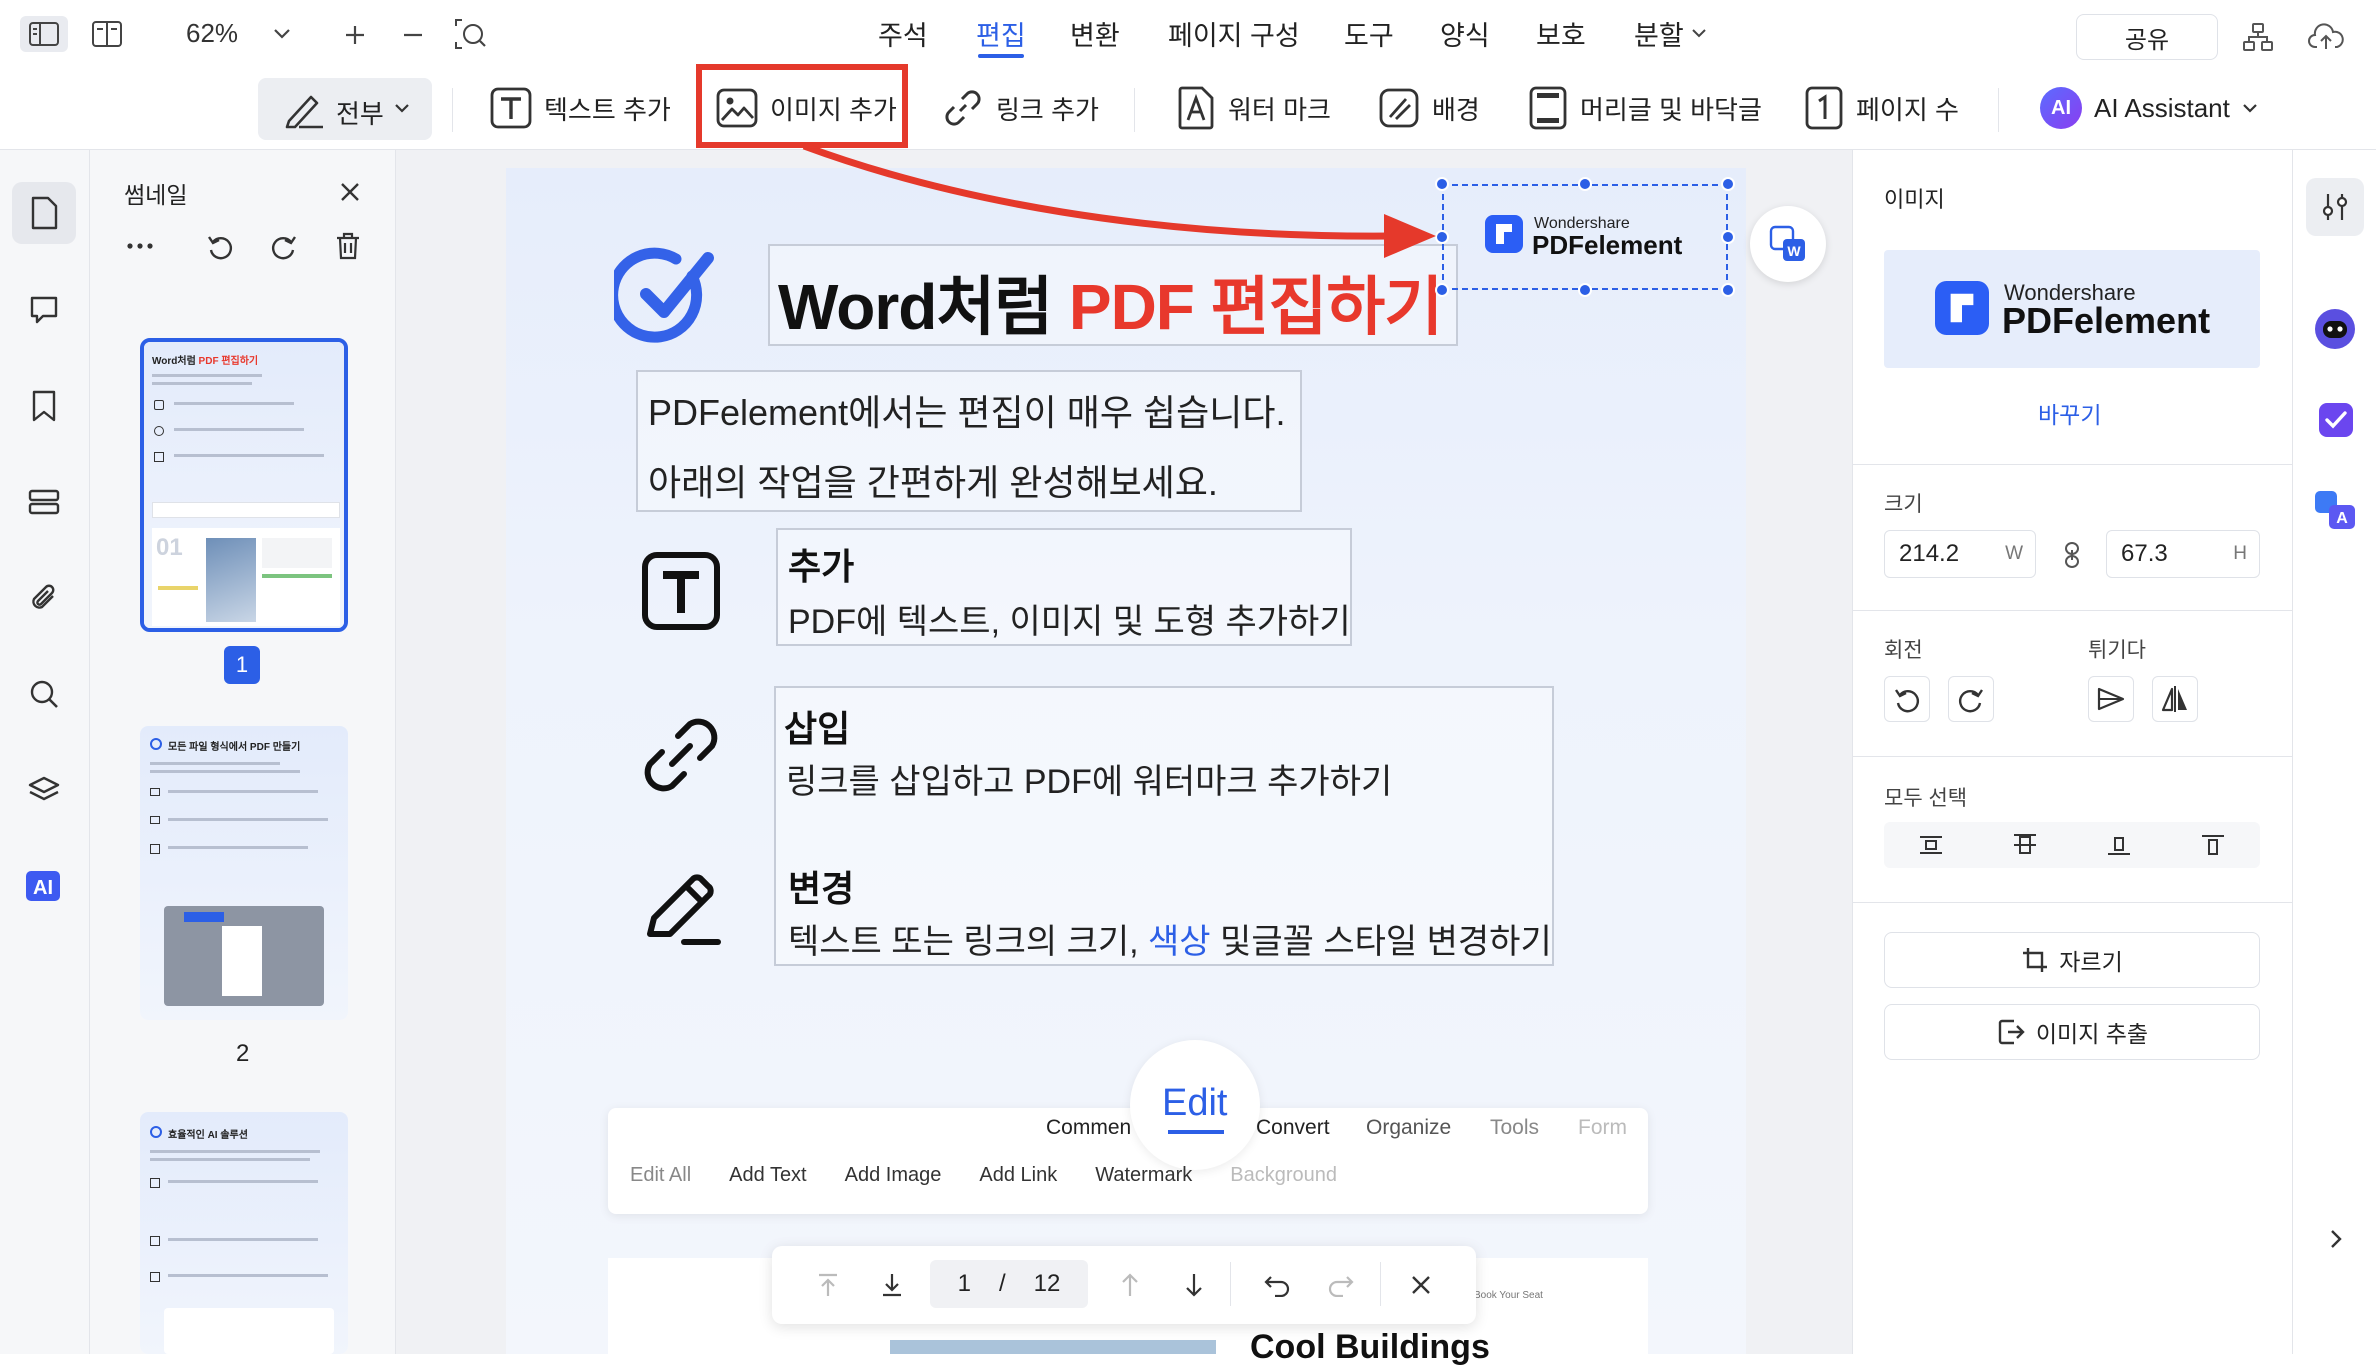  I want to click on rotate-left-button, so click(1907, 699).